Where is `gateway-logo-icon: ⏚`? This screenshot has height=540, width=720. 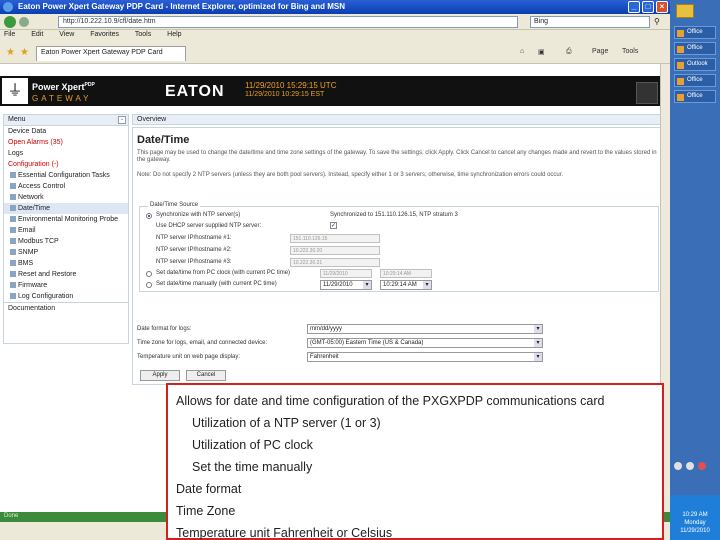 gateway-logo-icon: ⏚ is located at coordinates (15, 91).